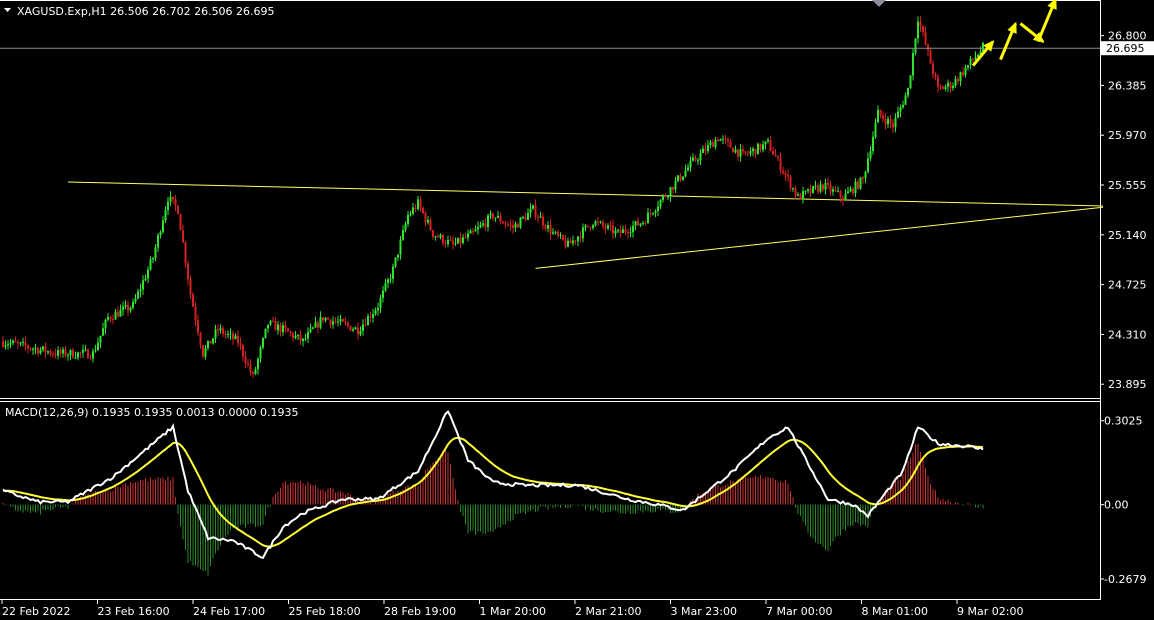 Image resolution: width=1154 pixels, height=620 pixels. Describe the element at coordinates (1125, 579) in the screenshot. I see `macd-tick-label: -0.2679` at that location.